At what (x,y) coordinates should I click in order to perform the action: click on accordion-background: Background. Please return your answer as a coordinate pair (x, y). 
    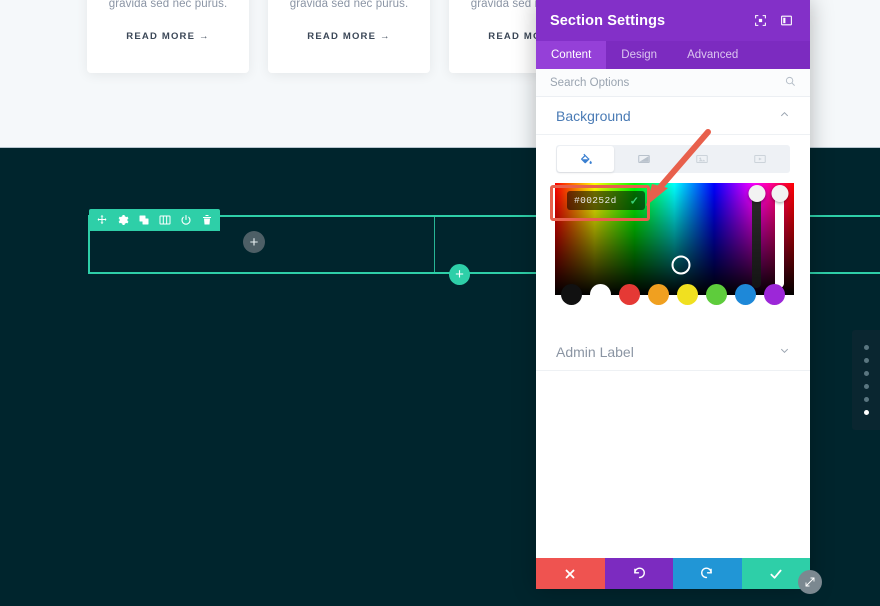
    Looking at the image, I should click on (673, 116).